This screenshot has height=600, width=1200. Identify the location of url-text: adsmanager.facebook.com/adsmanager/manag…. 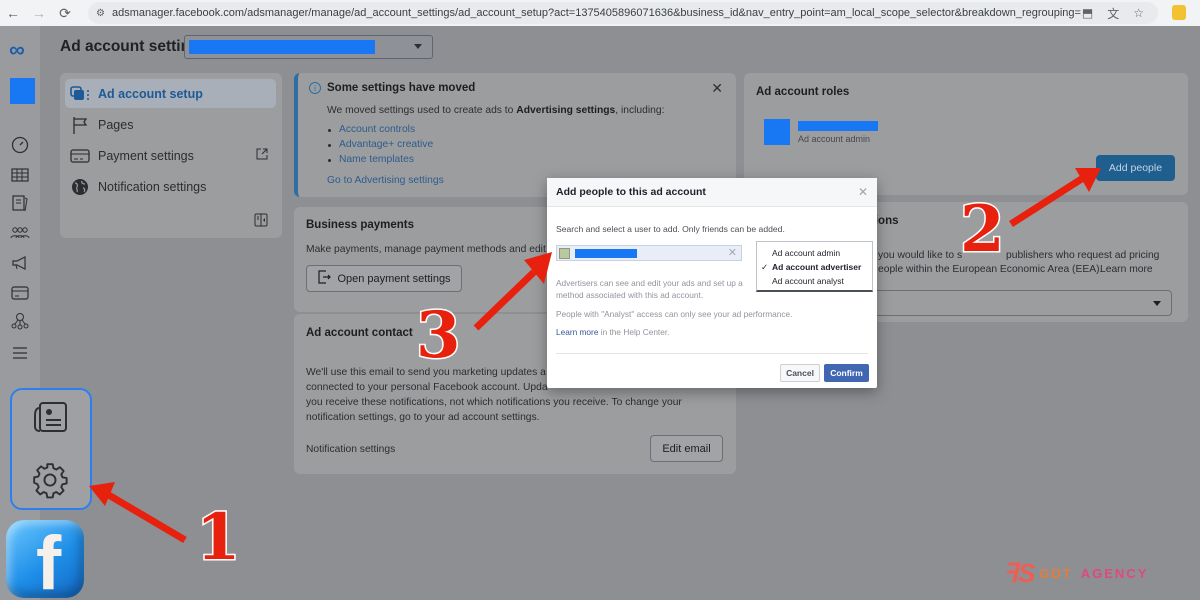
(597, 13).